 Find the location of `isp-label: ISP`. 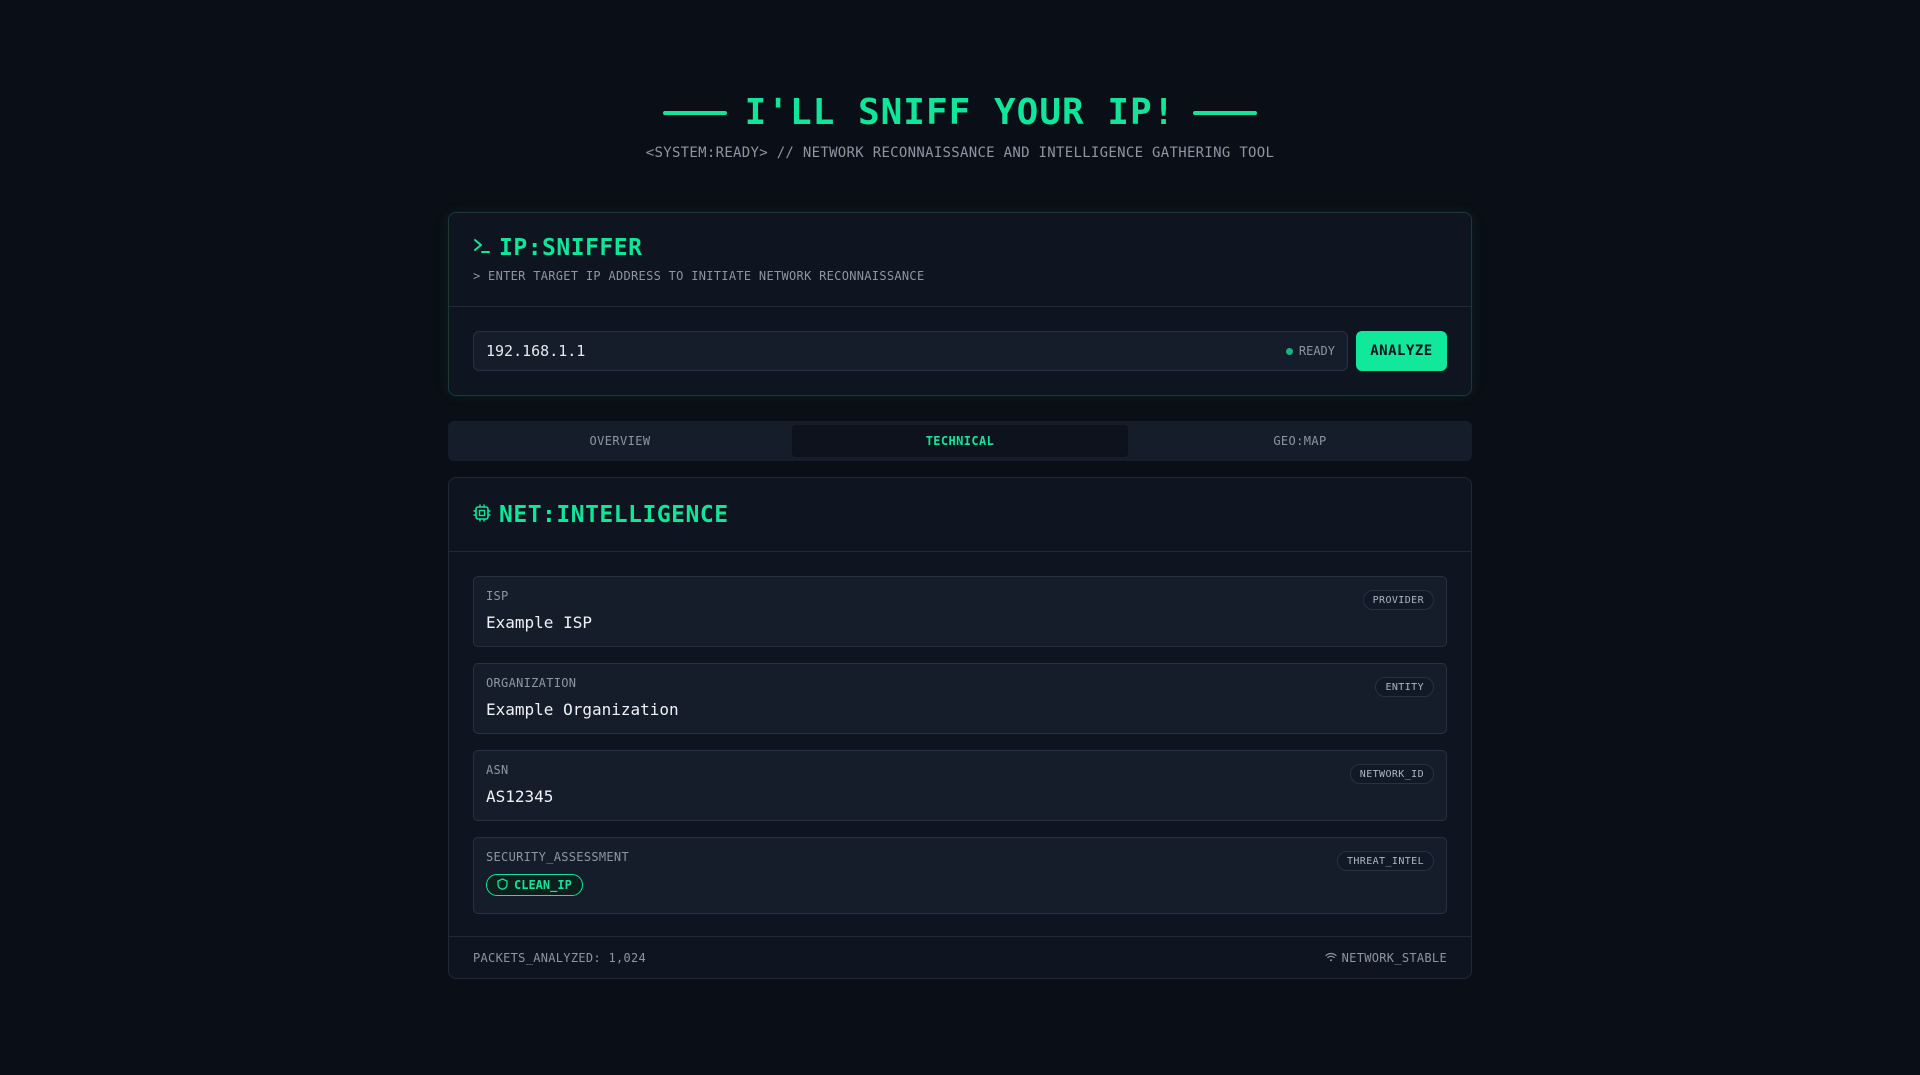

isp-label: ISP is located at coordinates (497, 596).